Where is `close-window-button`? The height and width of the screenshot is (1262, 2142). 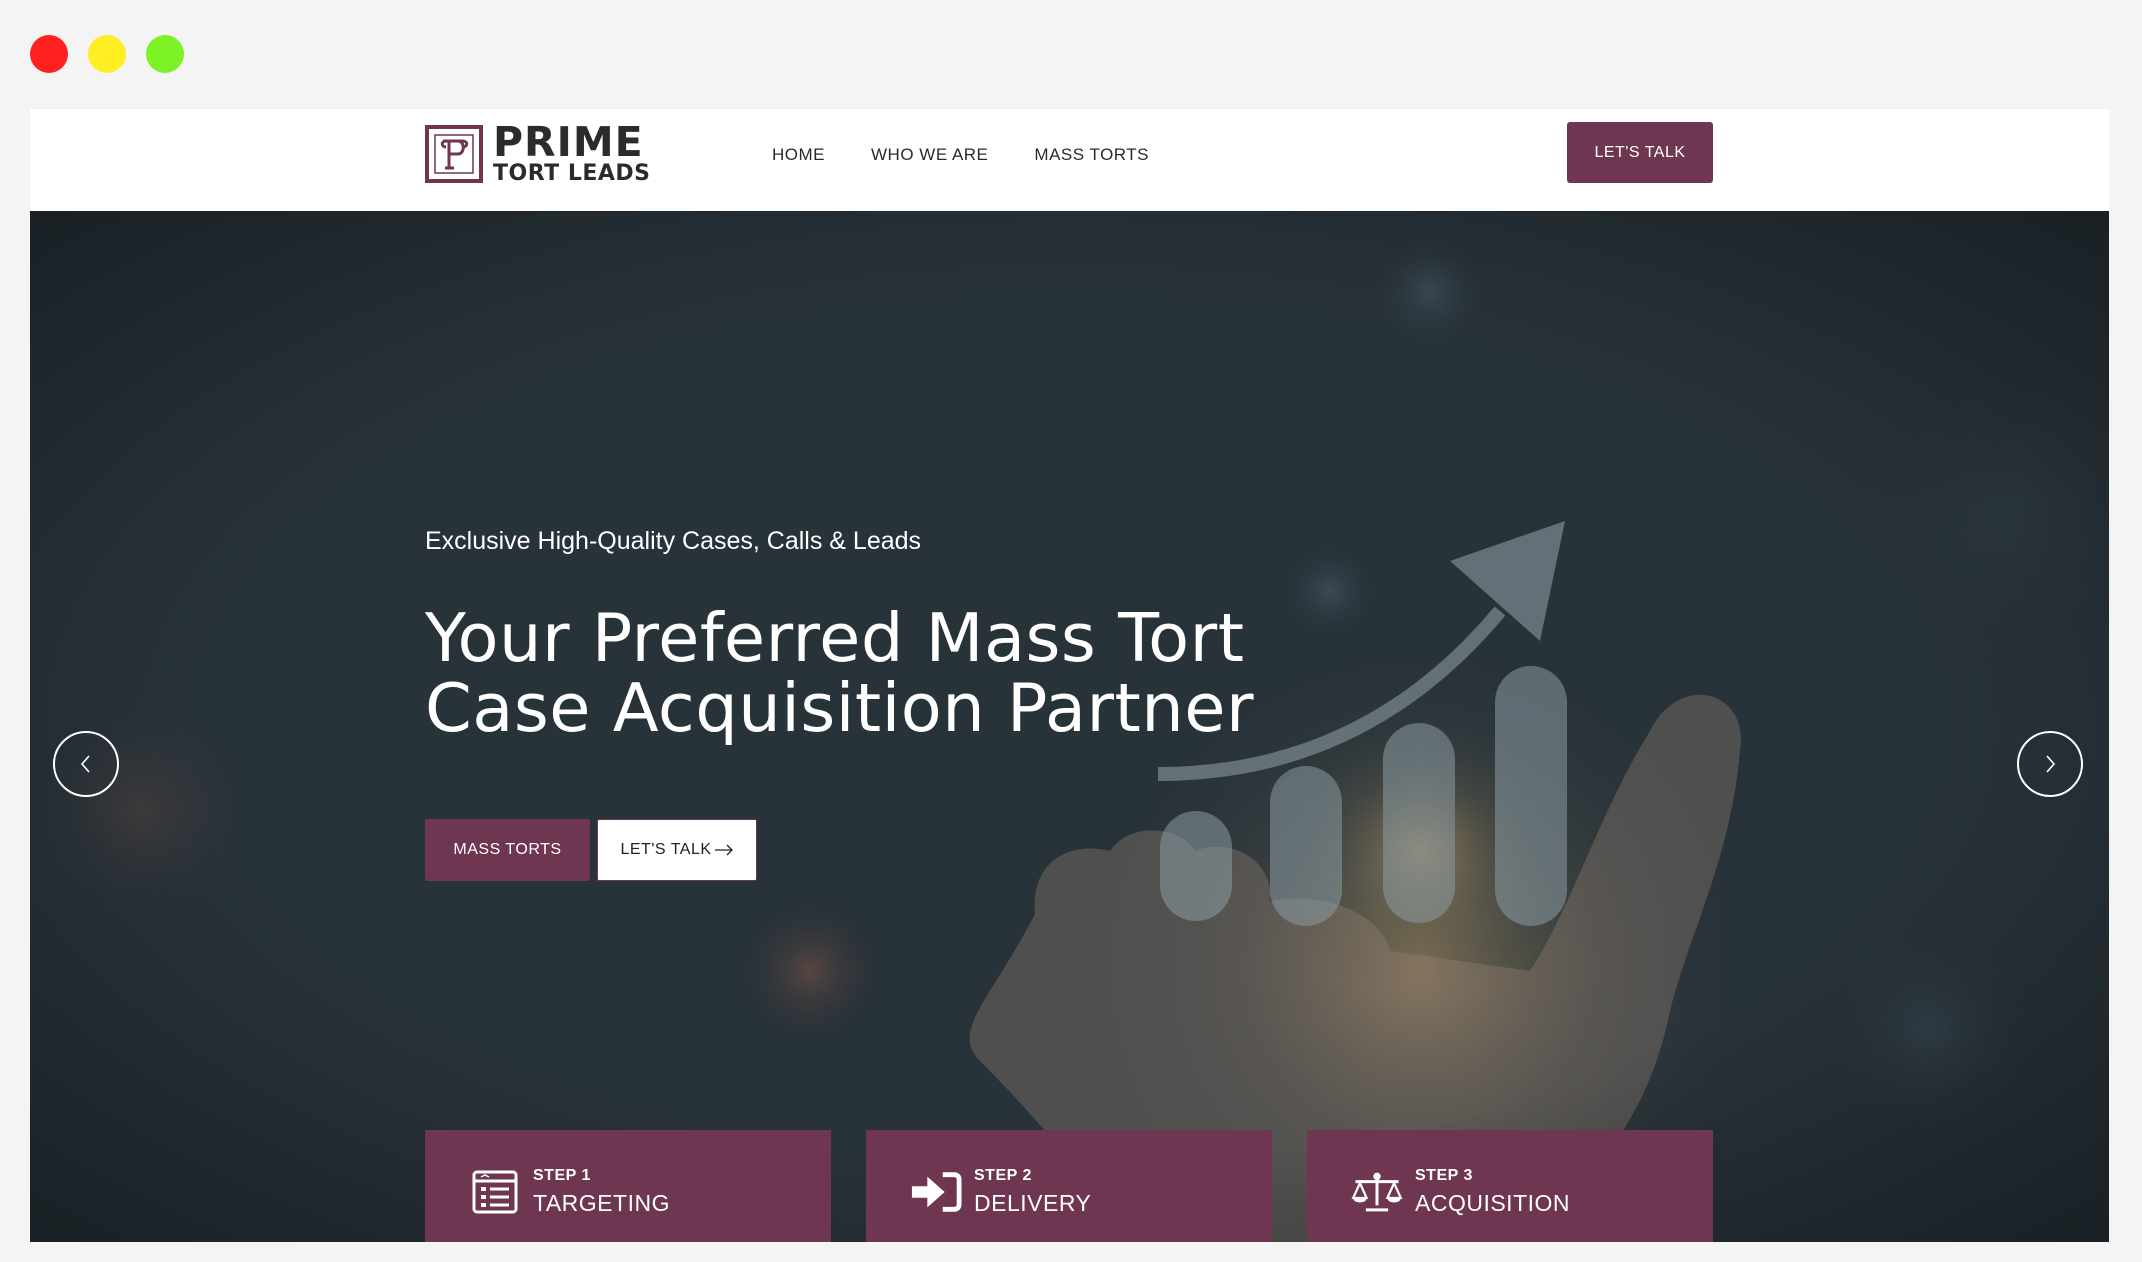 close-window-button is located at coordinates (49, 54).